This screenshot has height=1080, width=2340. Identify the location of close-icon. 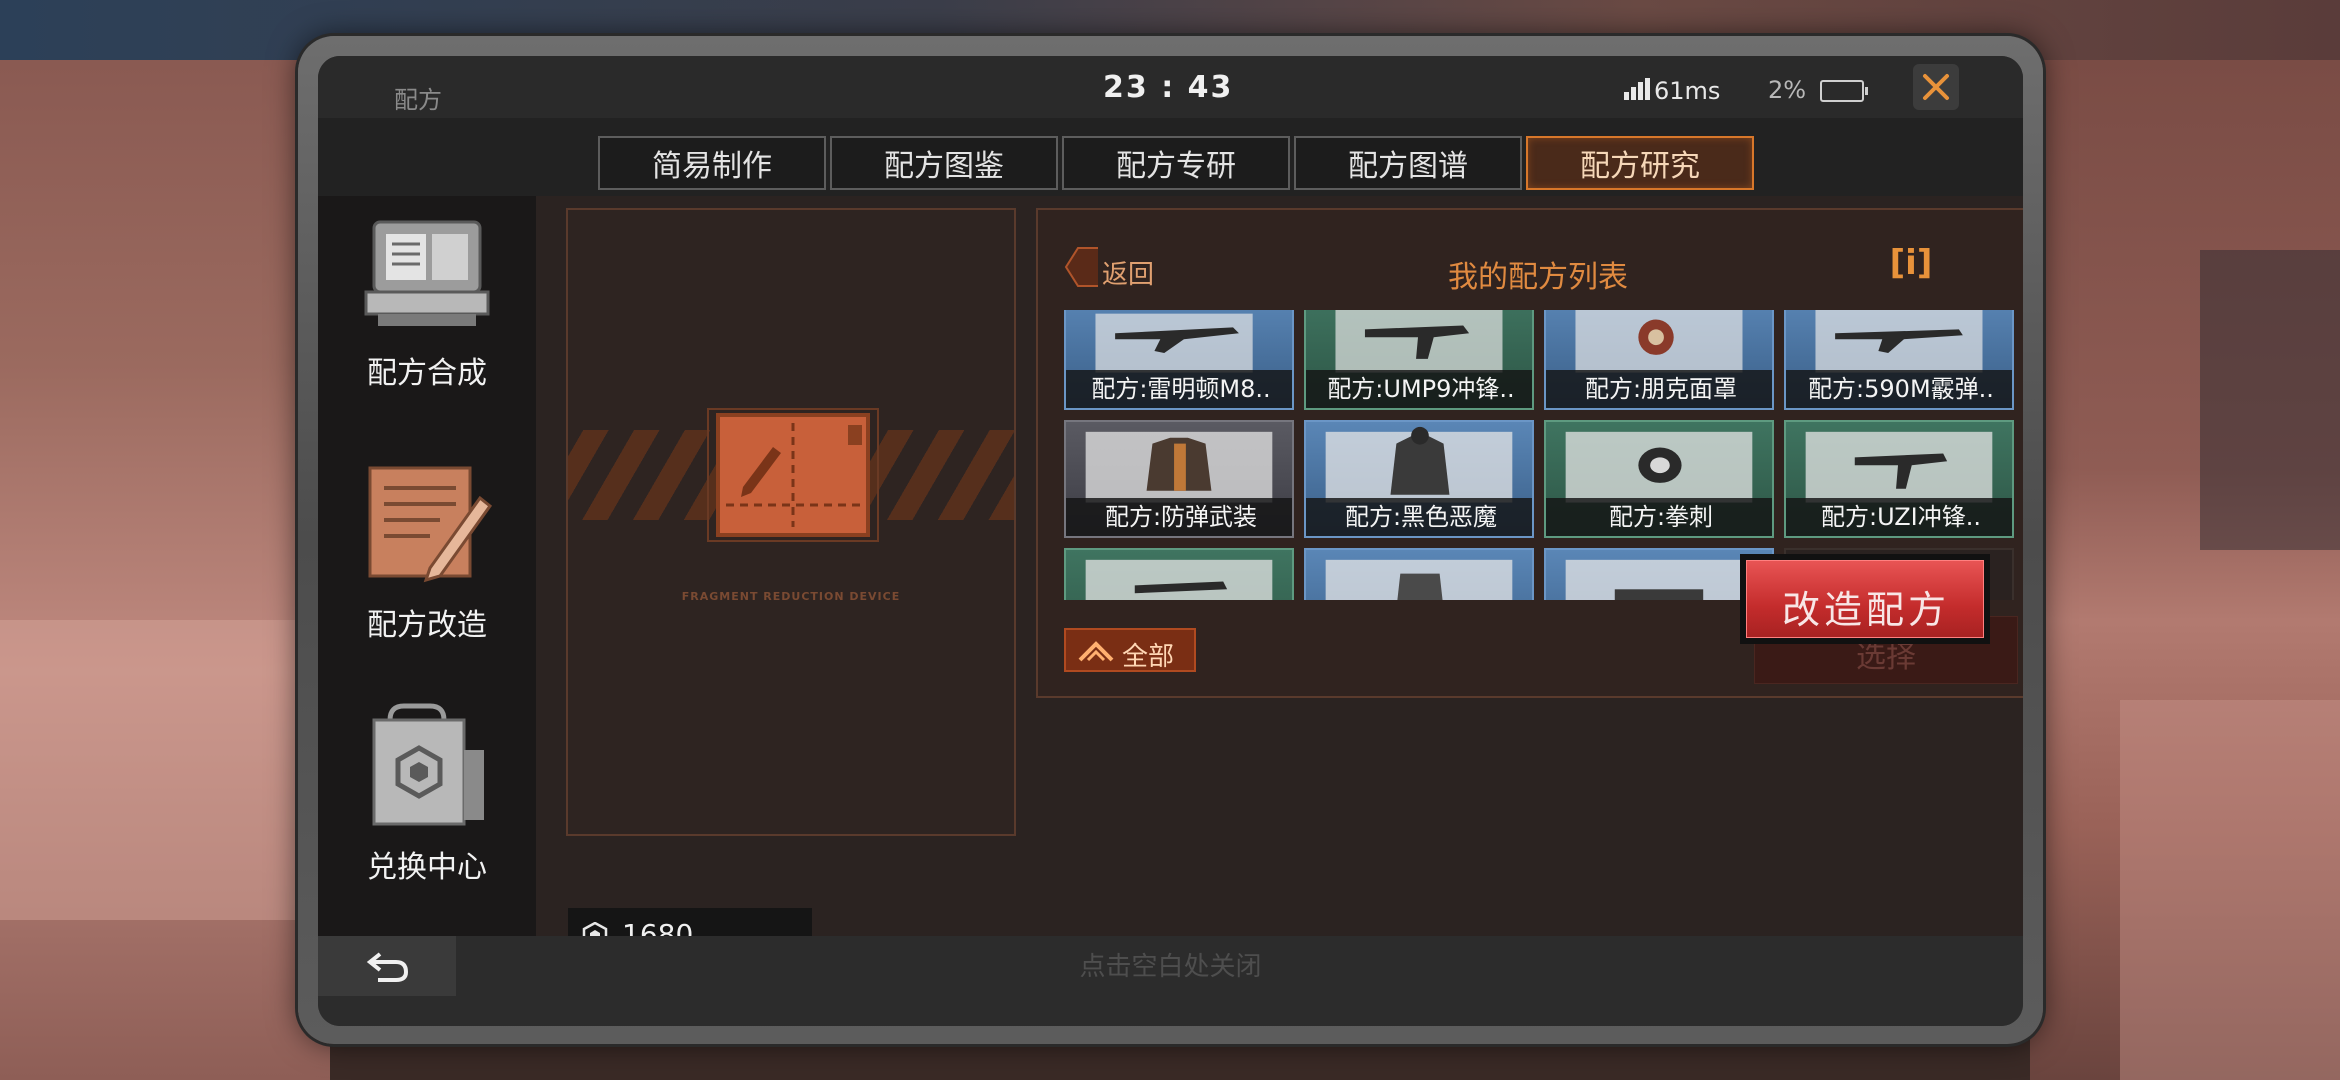
(1936, 87).